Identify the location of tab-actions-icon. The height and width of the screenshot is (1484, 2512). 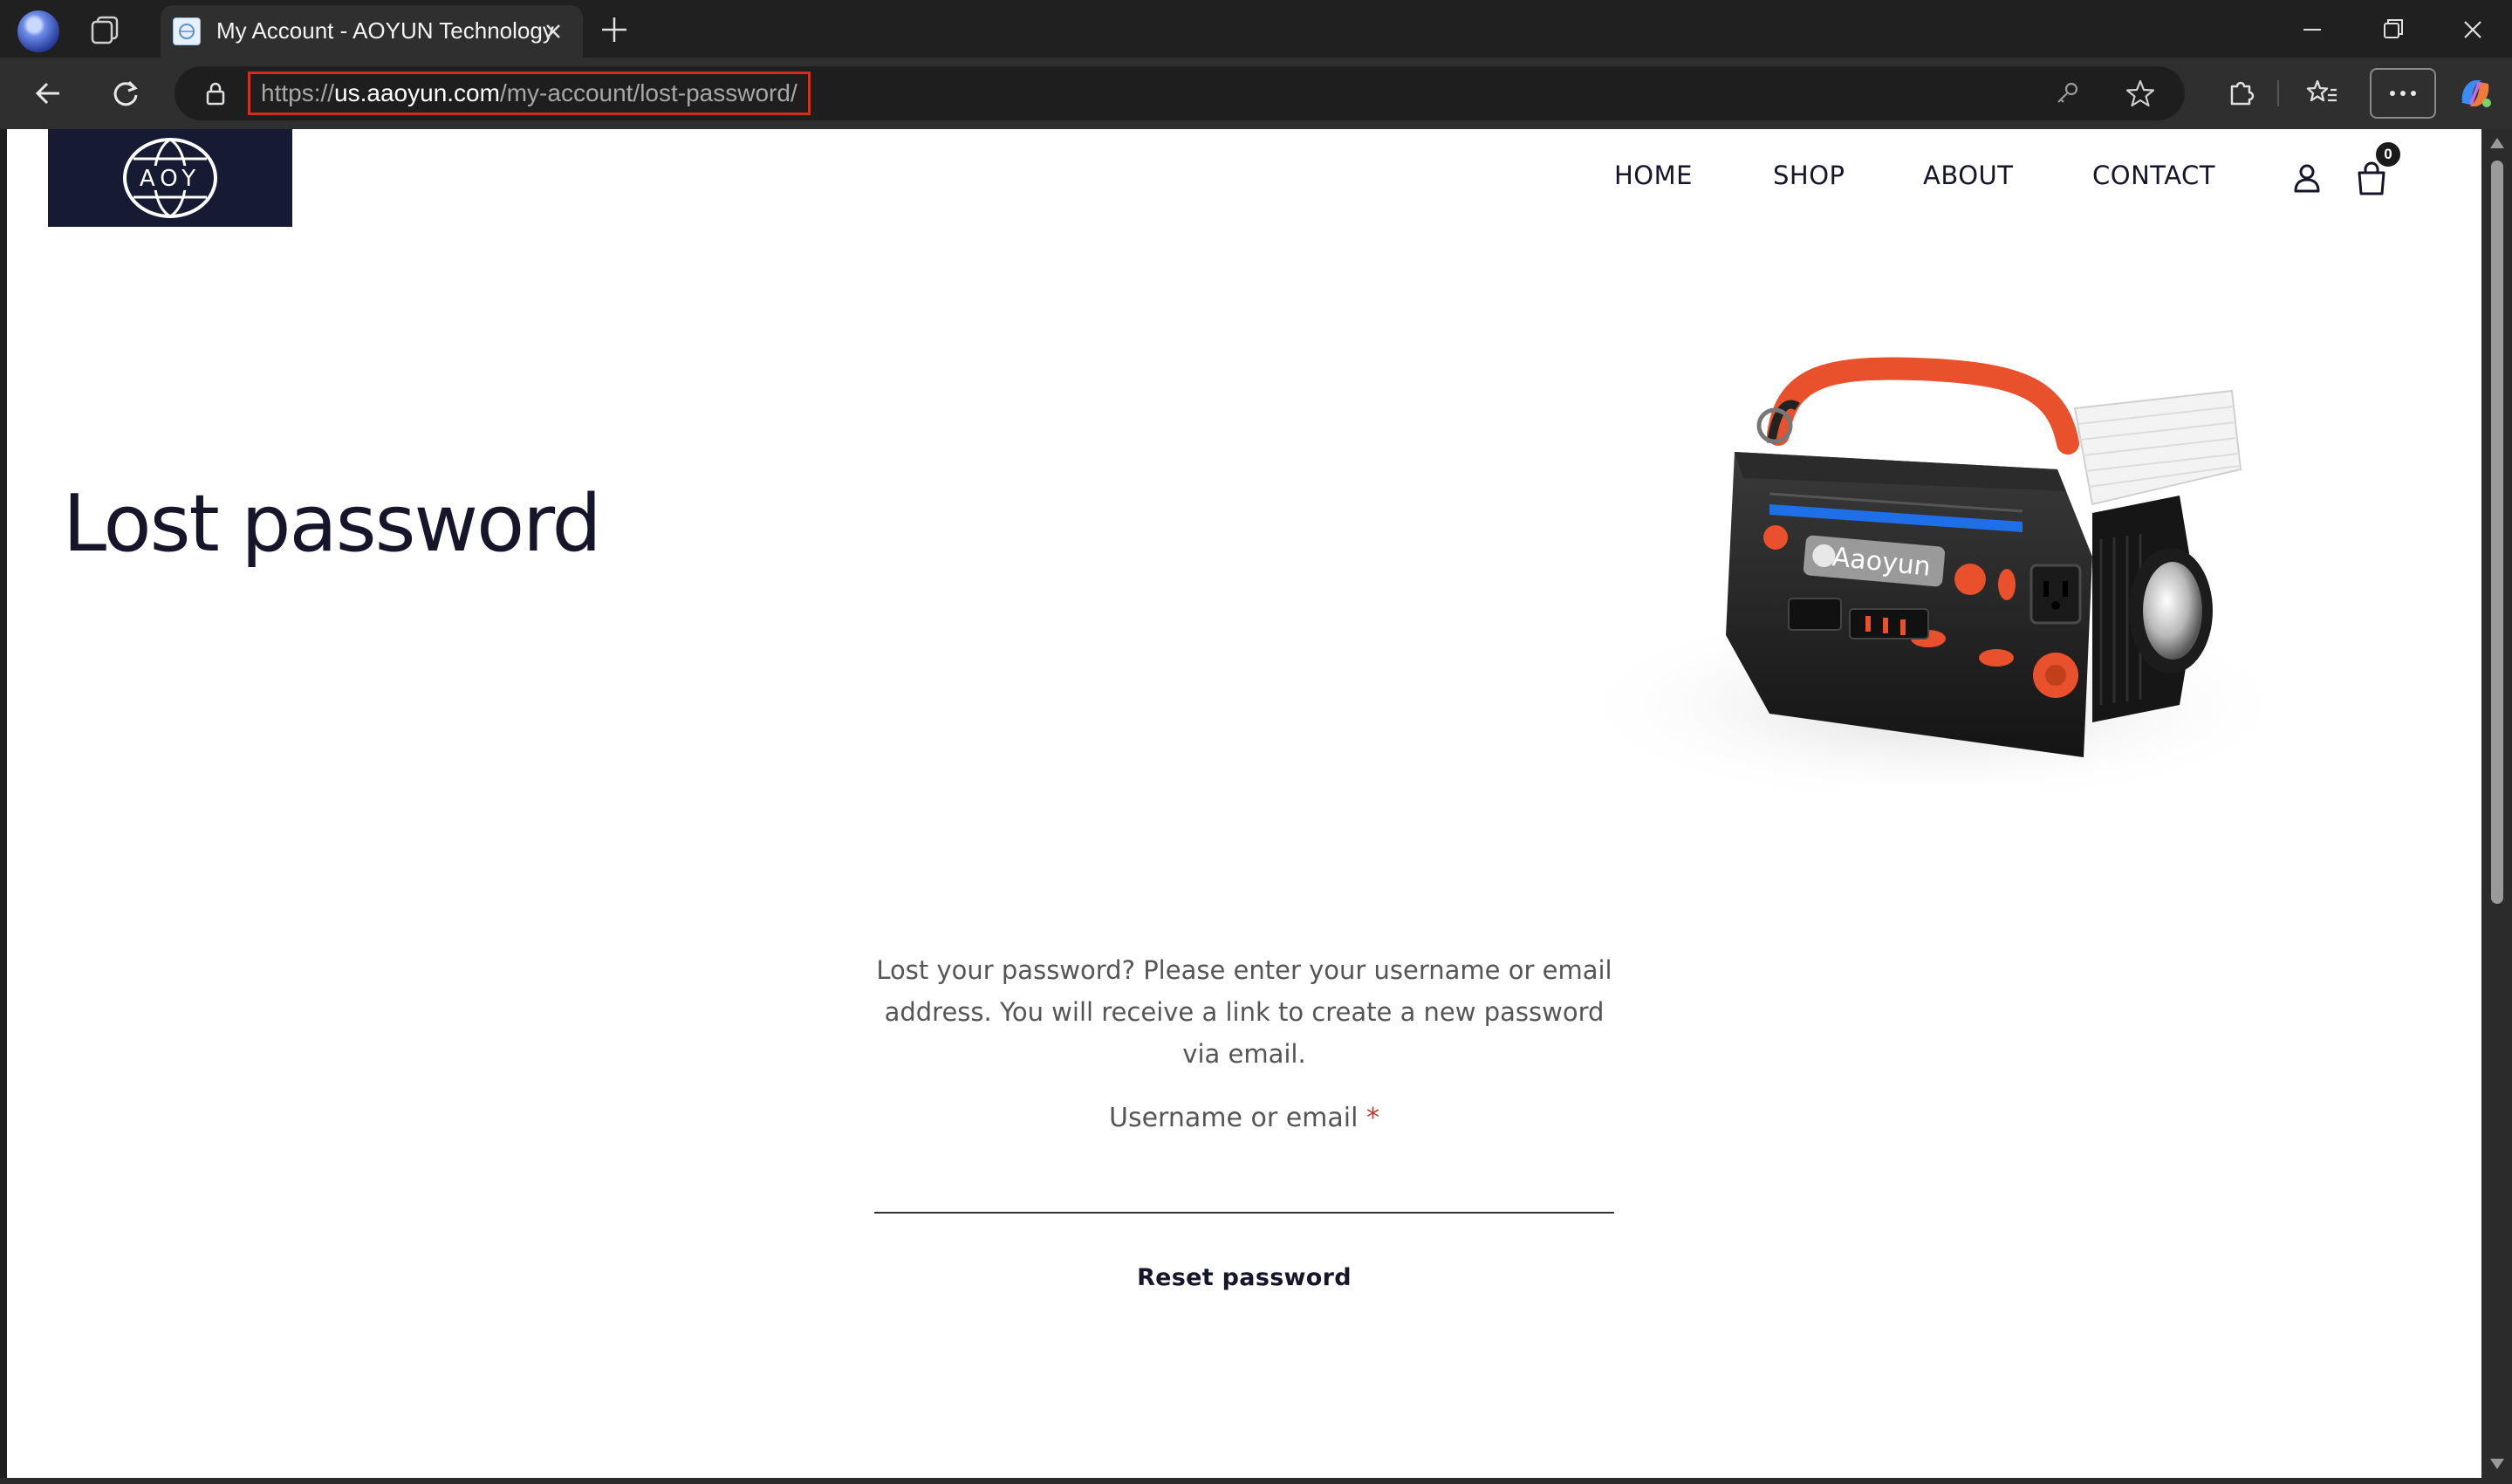
(106, 29).